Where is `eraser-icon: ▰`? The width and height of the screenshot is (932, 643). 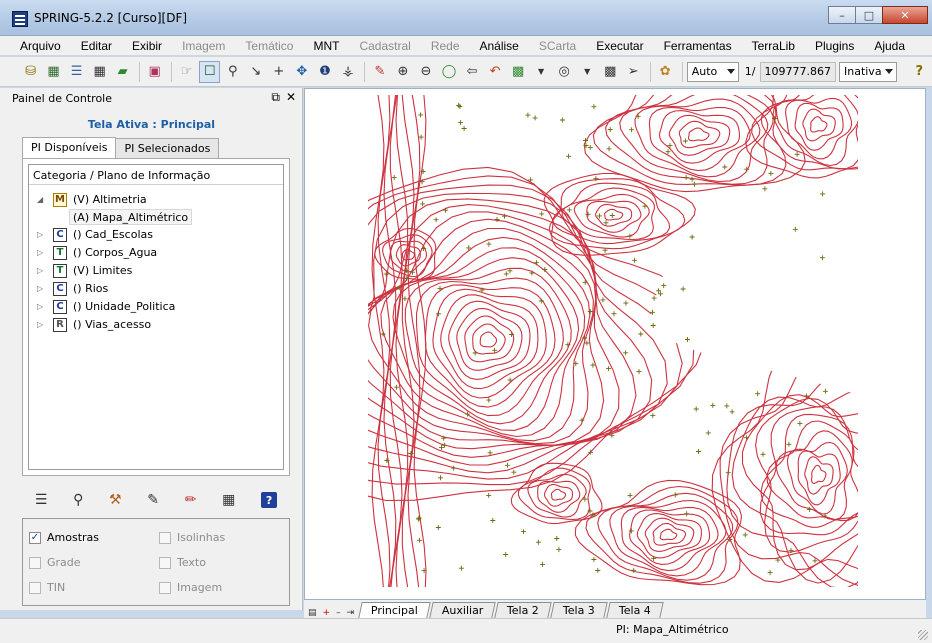 eraser-icon: ▰ is located at coordinates (122, 72).